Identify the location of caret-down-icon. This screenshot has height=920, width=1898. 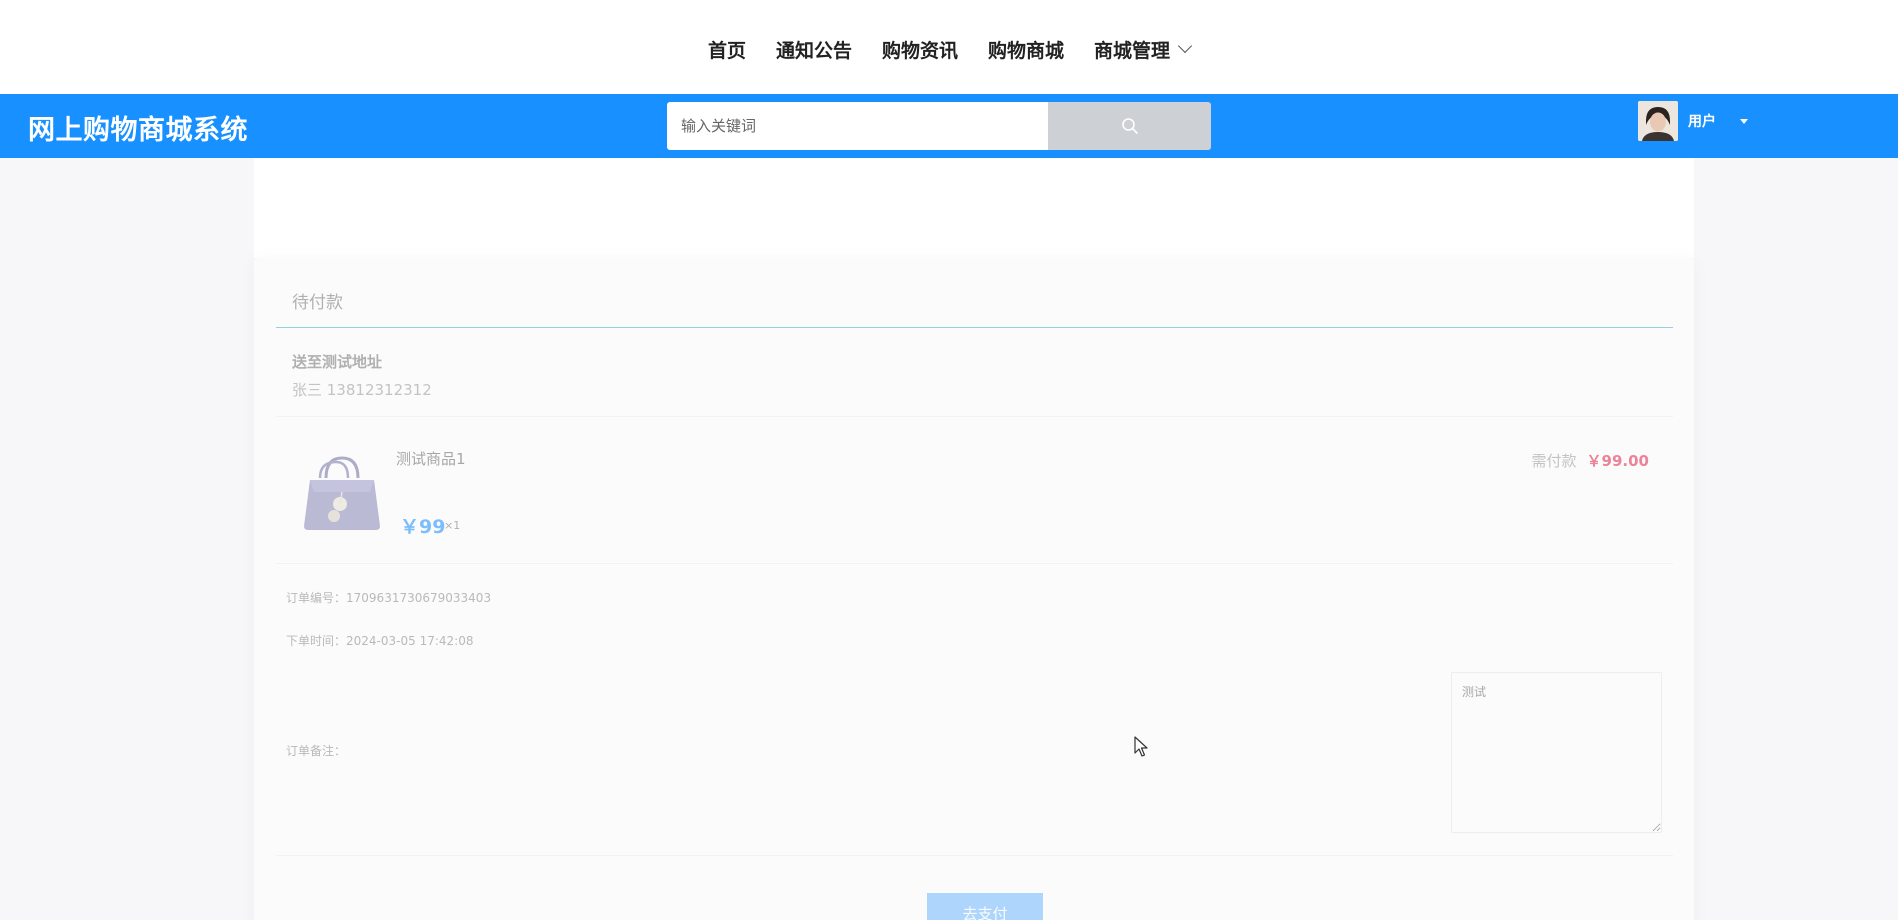
(1744, 121).